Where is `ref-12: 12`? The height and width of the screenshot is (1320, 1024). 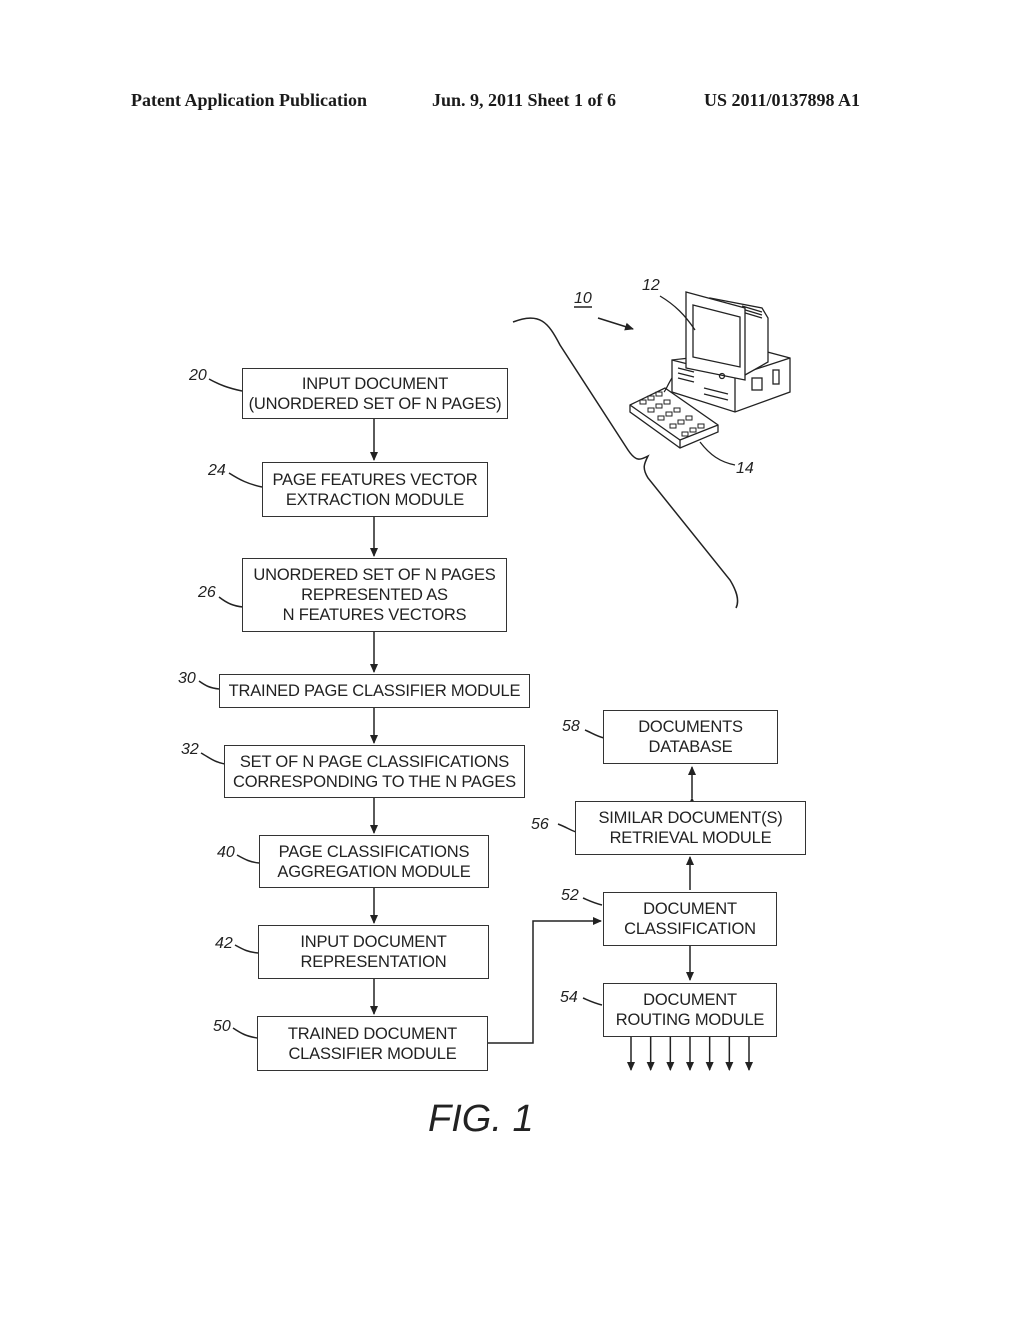 ref-12: 12 is located at coordinates (651, 285).